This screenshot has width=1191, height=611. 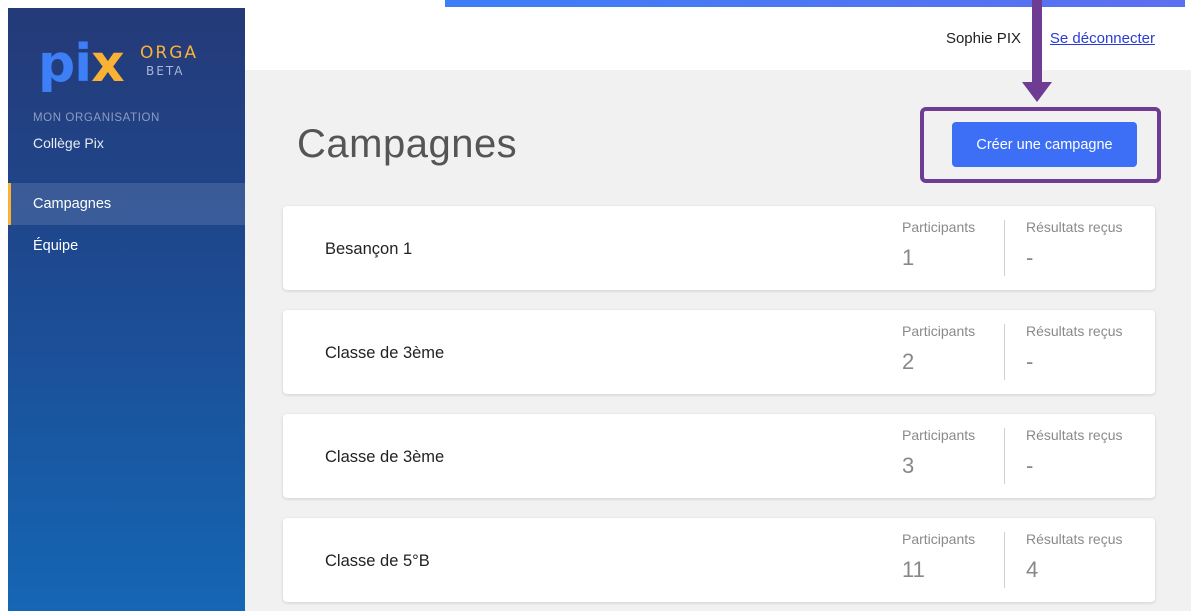 What do you see at coordinates (133, 64) in the screenshot?
I see `pix-orga-logo: pix ORGA BETA` at bounding box center [133, 64].